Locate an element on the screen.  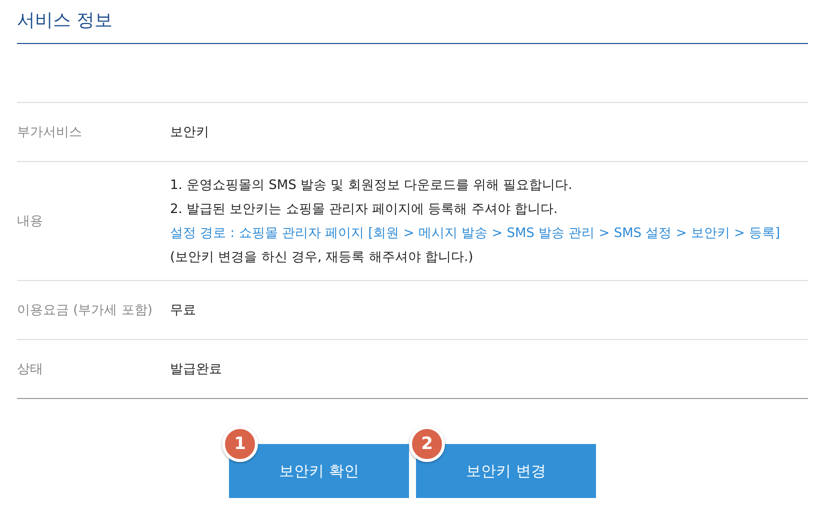
step-badge: 1 is located at coordinates (240, 444).